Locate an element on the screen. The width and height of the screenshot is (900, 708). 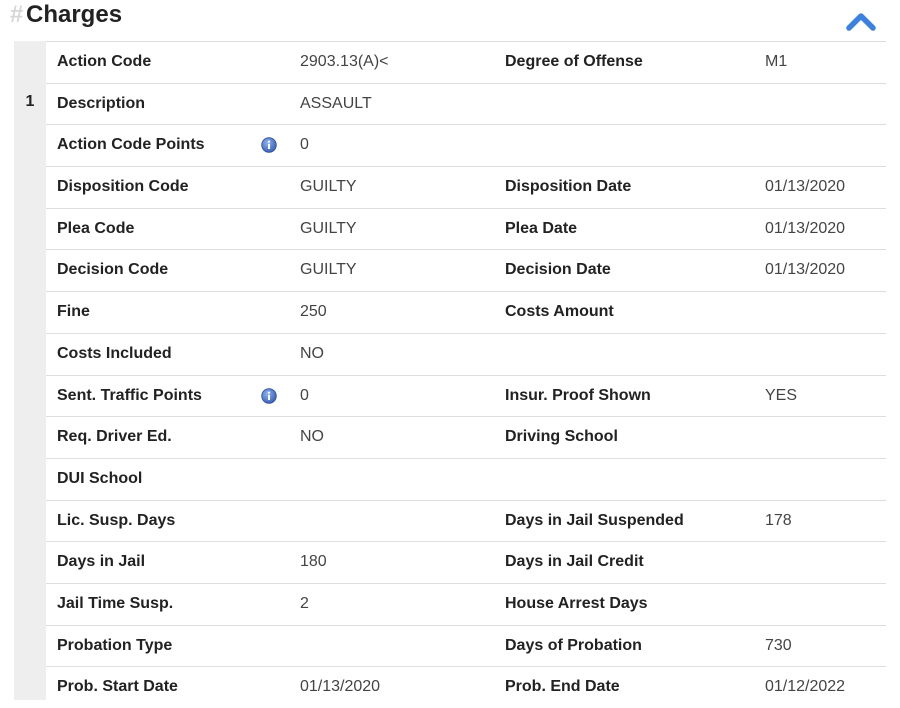
plea-code-value: GUILTY is located at coordinates (328, 228).